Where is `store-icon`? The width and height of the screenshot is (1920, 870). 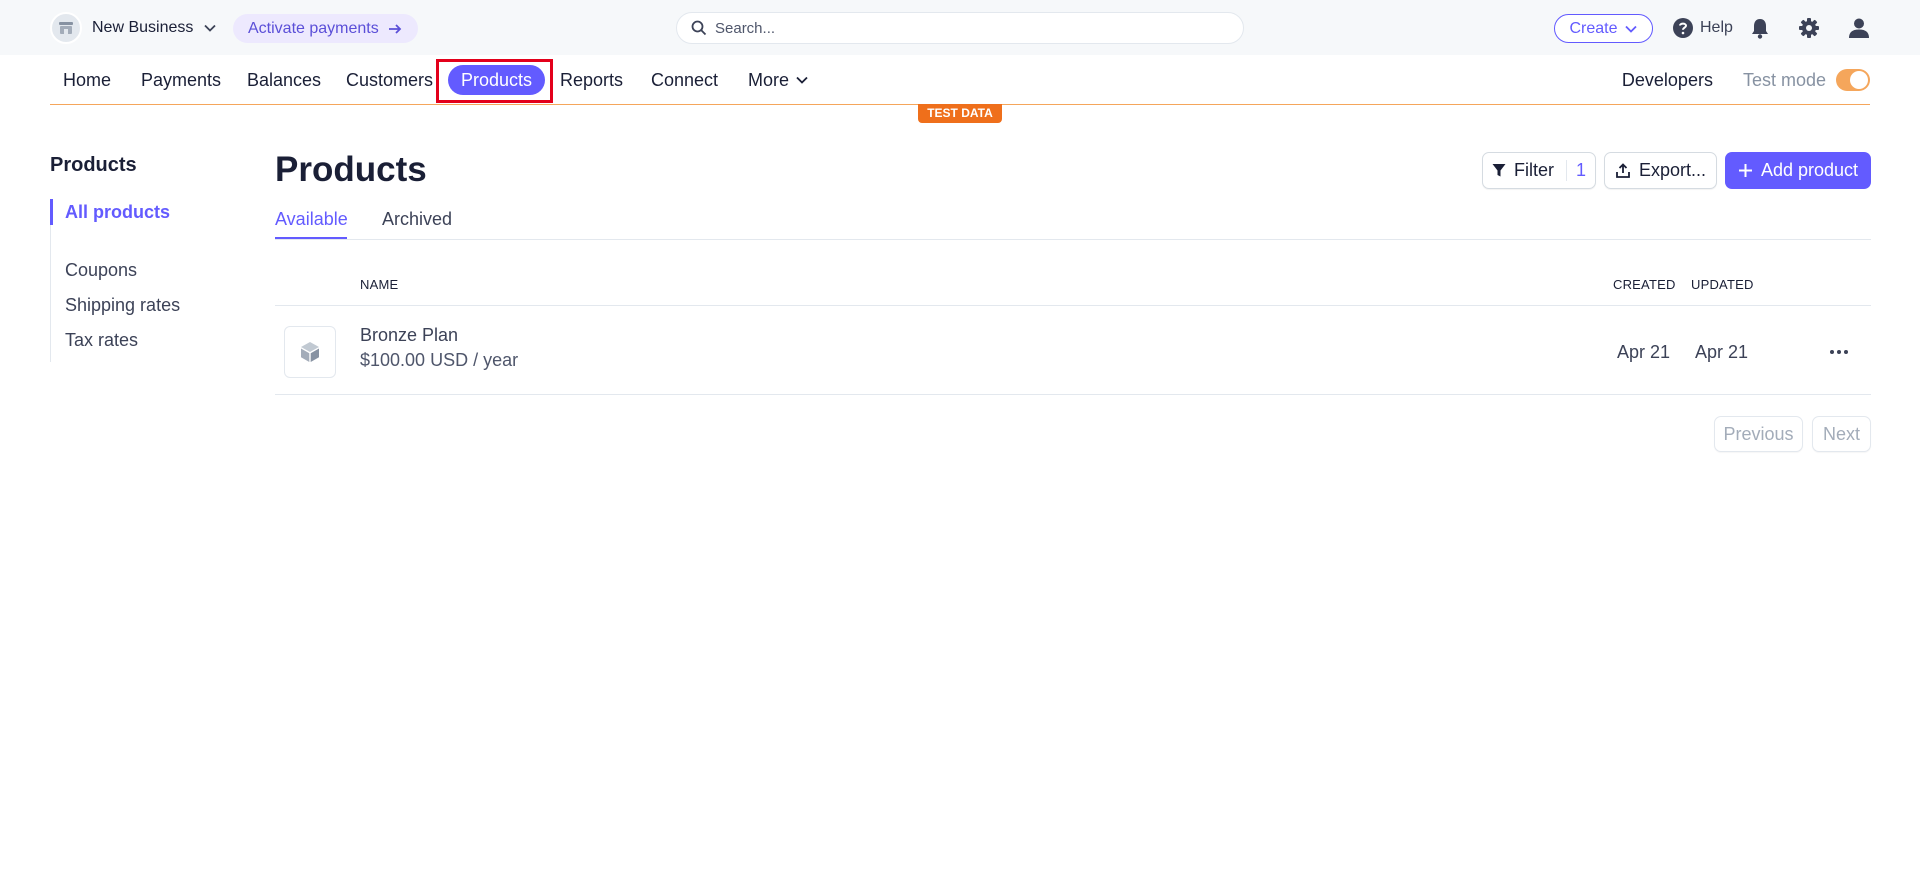 store-icon is located at coordinates (66, 28).